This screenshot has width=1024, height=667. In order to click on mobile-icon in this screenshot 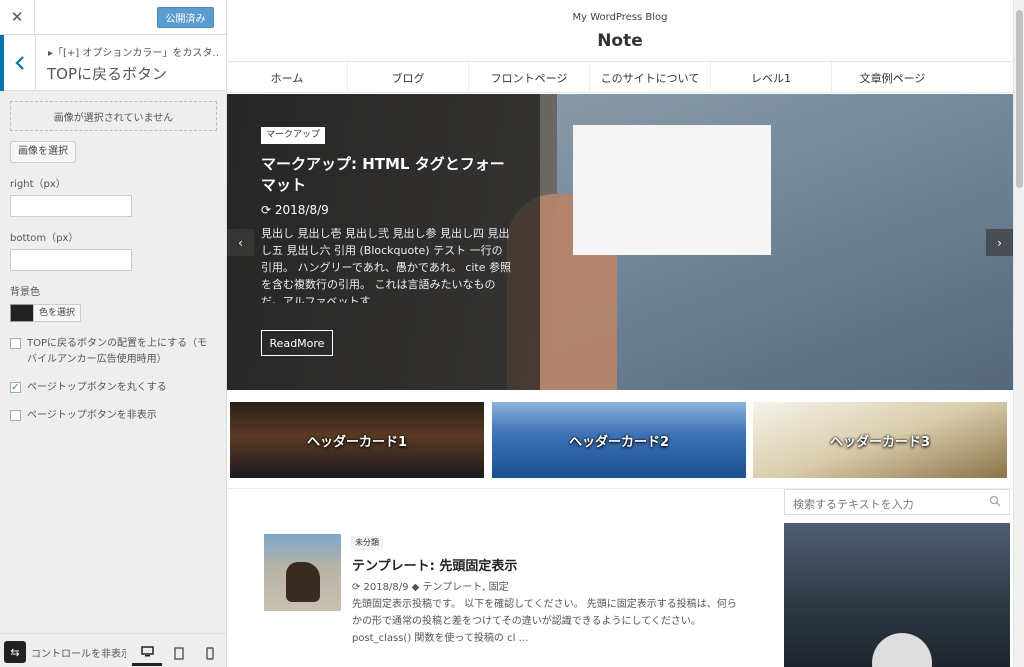, I will do `click(210, 653)`.